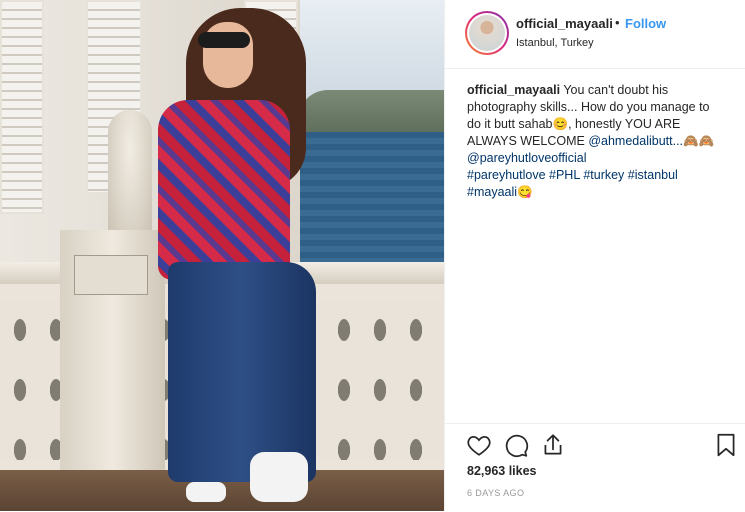  I want to click on likes-count: 82,963 likes, so click(502, 471).